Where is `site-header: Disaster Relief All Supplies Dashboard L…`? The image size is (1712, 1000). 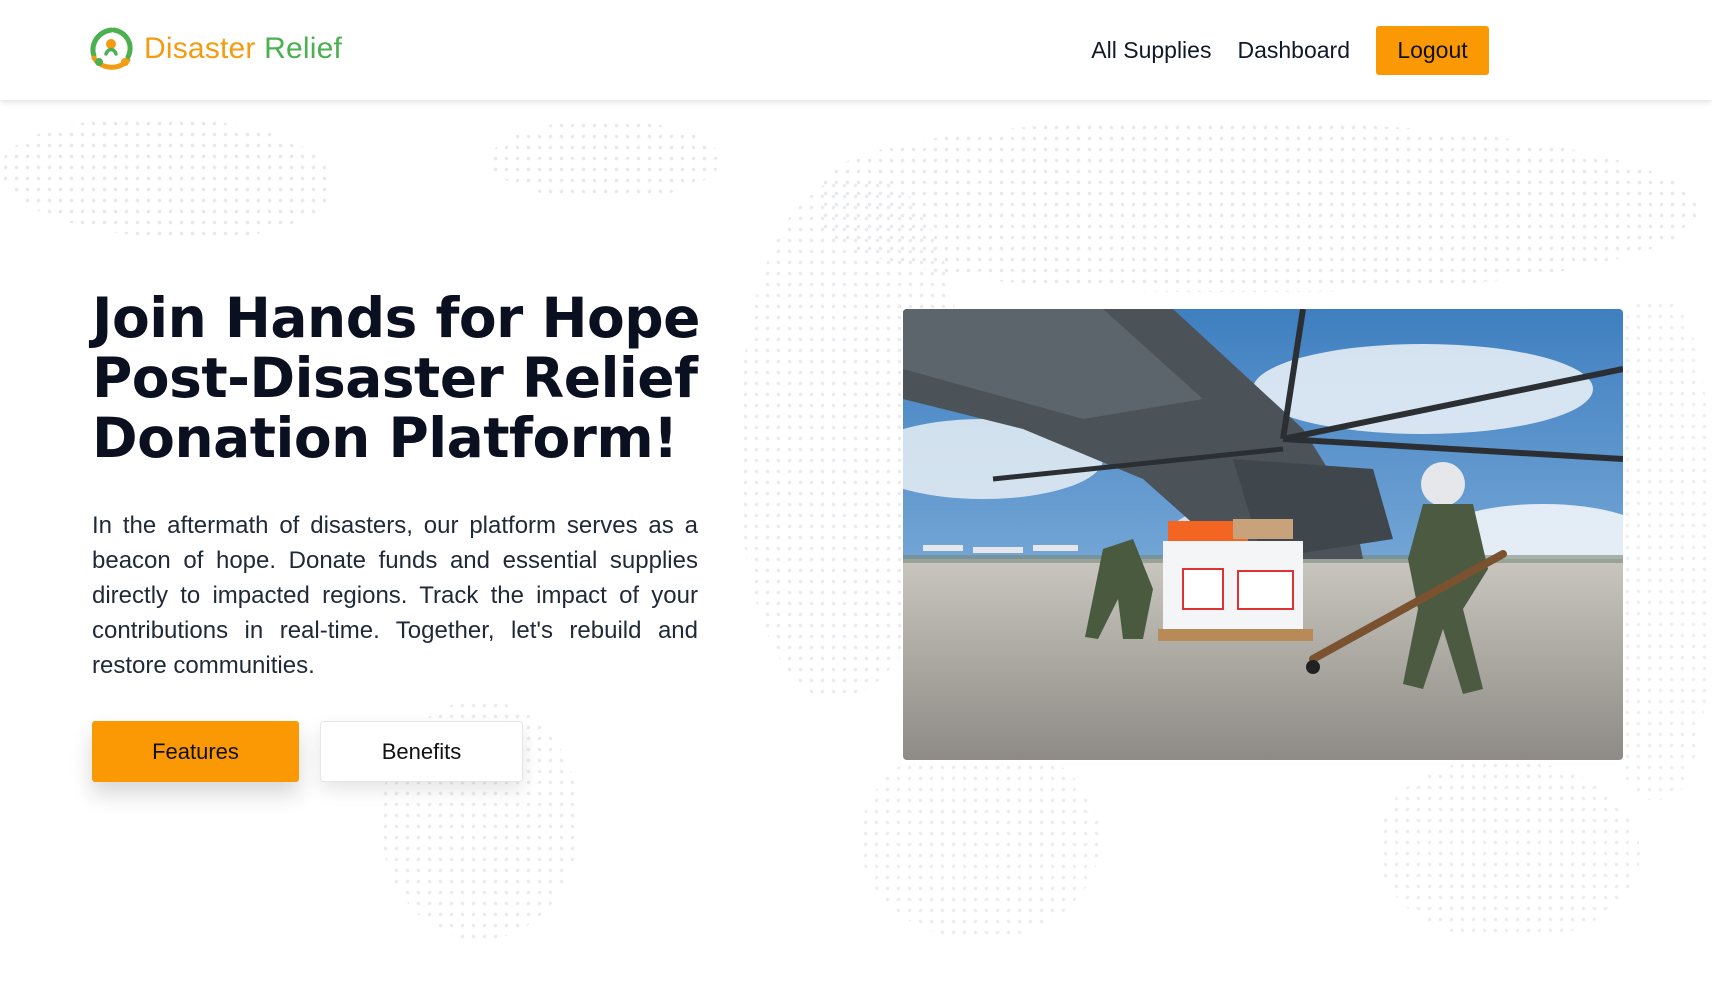
site-header: Disaster Relief All Supplies Dashboard L… is located at coordinates (856, 50).